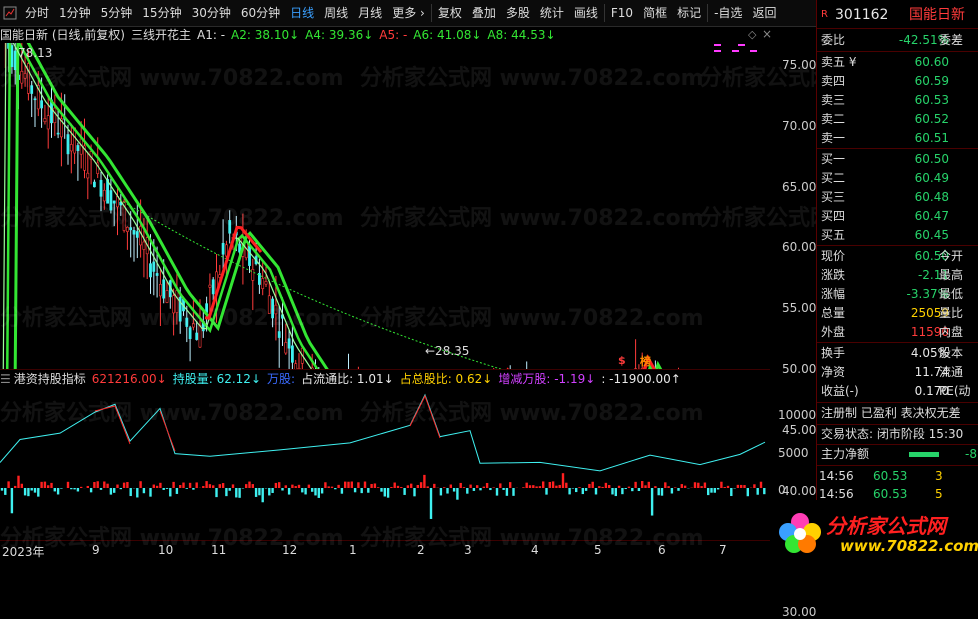 Image resolution: width=978 pixels, height=619 pixels. Describe the element at coordinates (161, 13) in the screenshot. I see `toolbar-item: 15分钟` at that location.